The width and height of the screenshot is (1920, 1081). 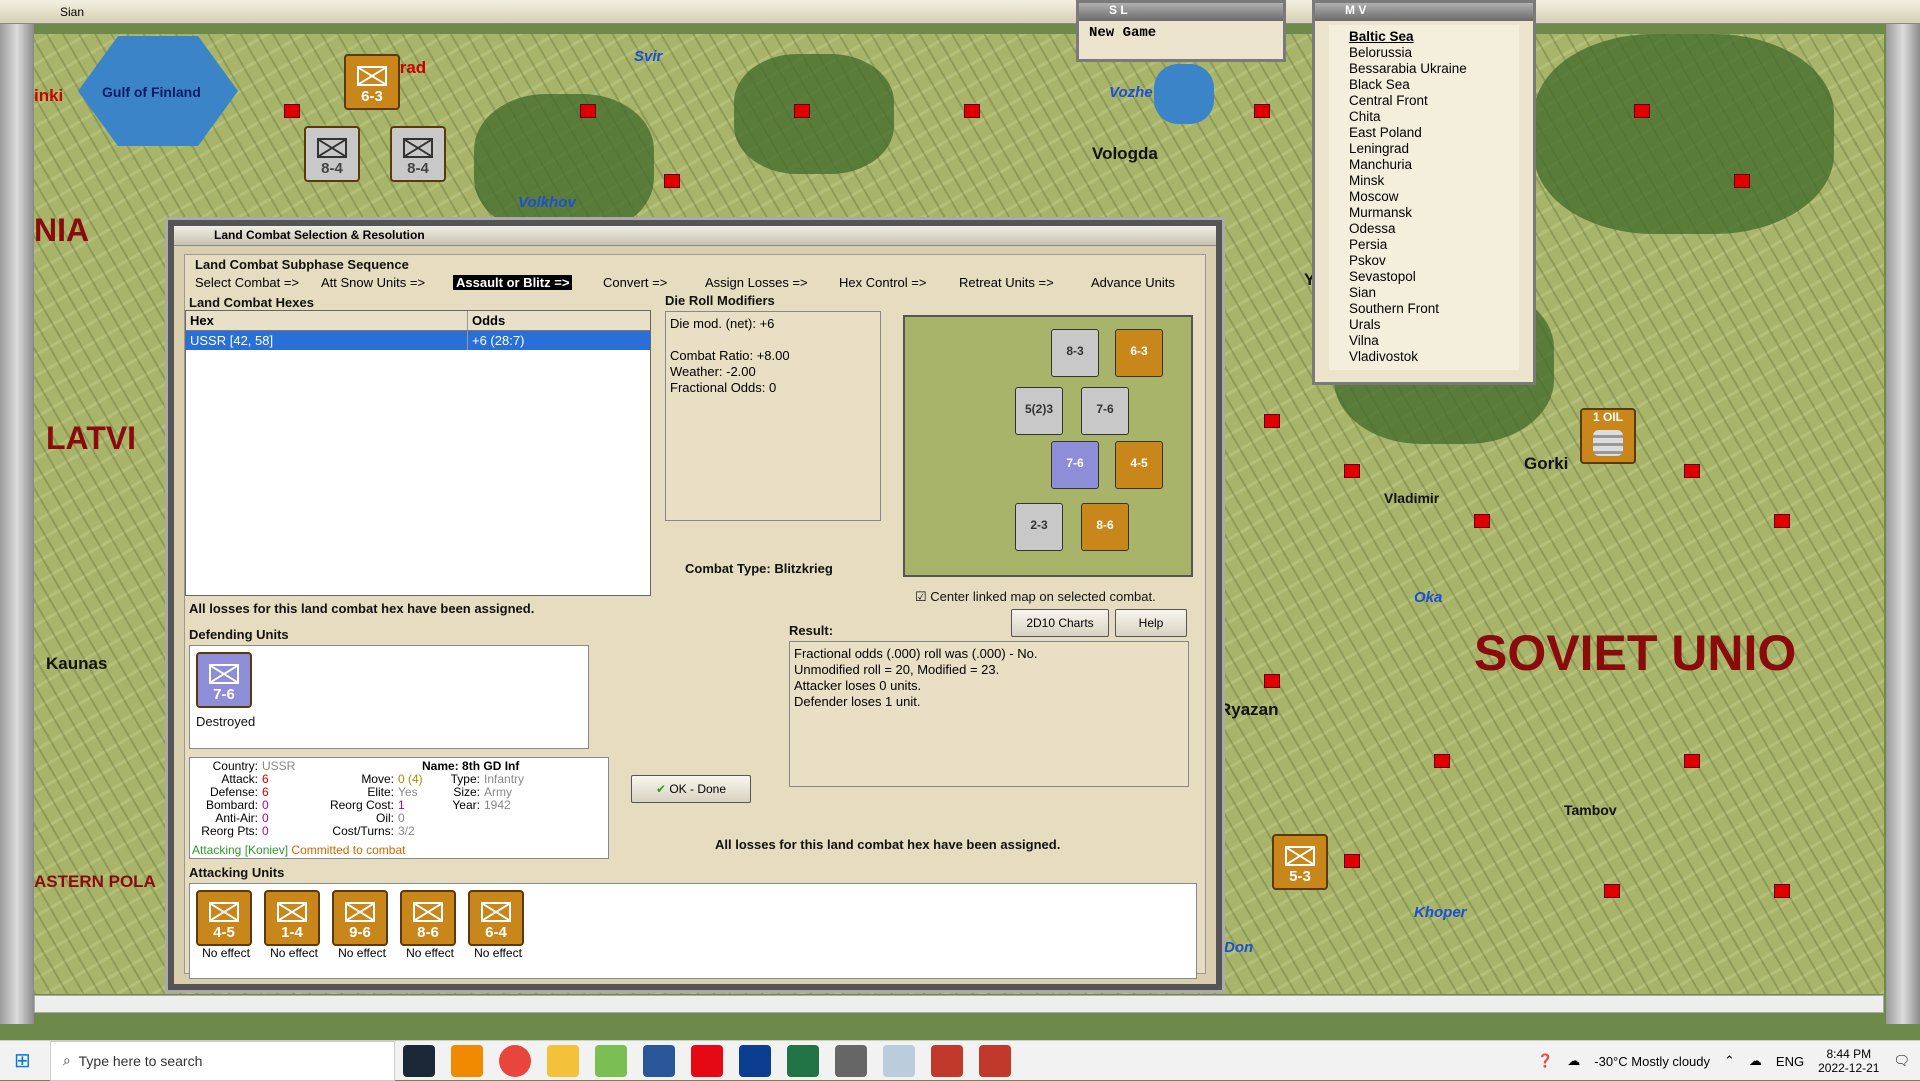 What do you see at coordinates (1424, 357) in the screenshot?
I see `list-item: Vladivostok` at bounding box center [1424, 357].